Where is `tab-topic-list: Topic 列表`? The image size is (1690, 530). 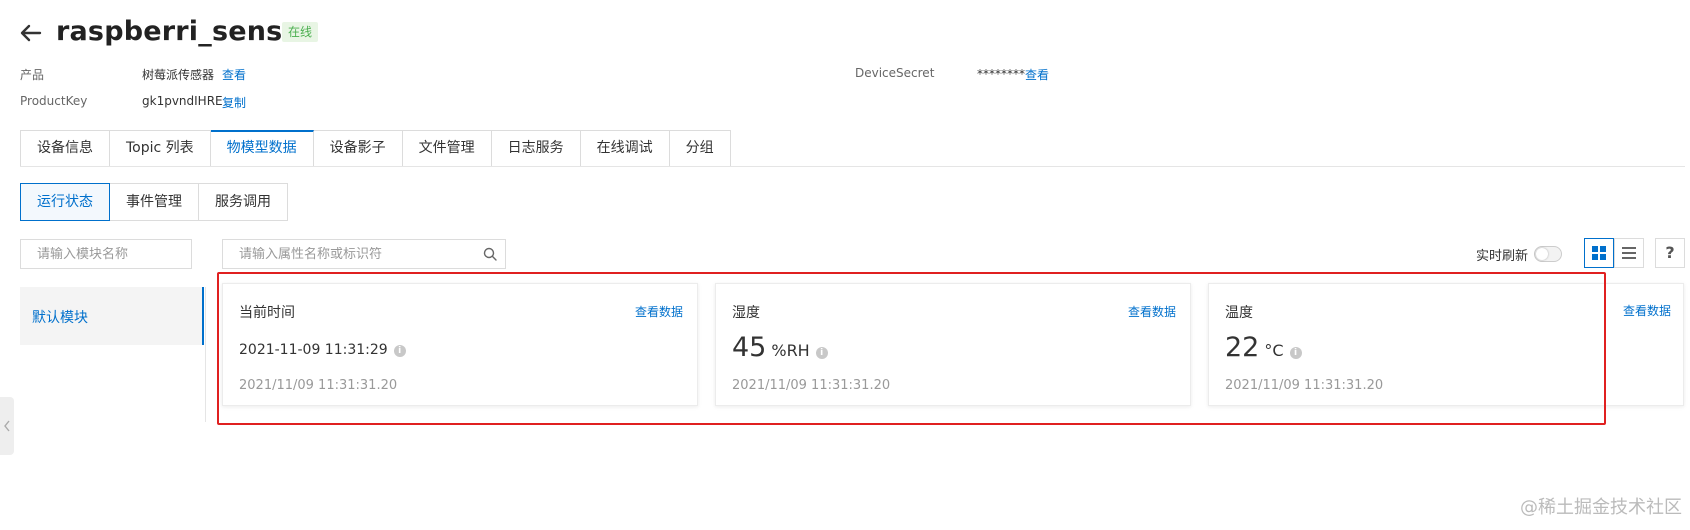
tab-topic-list: Topic 列表 is located at coordinates (160, 148).